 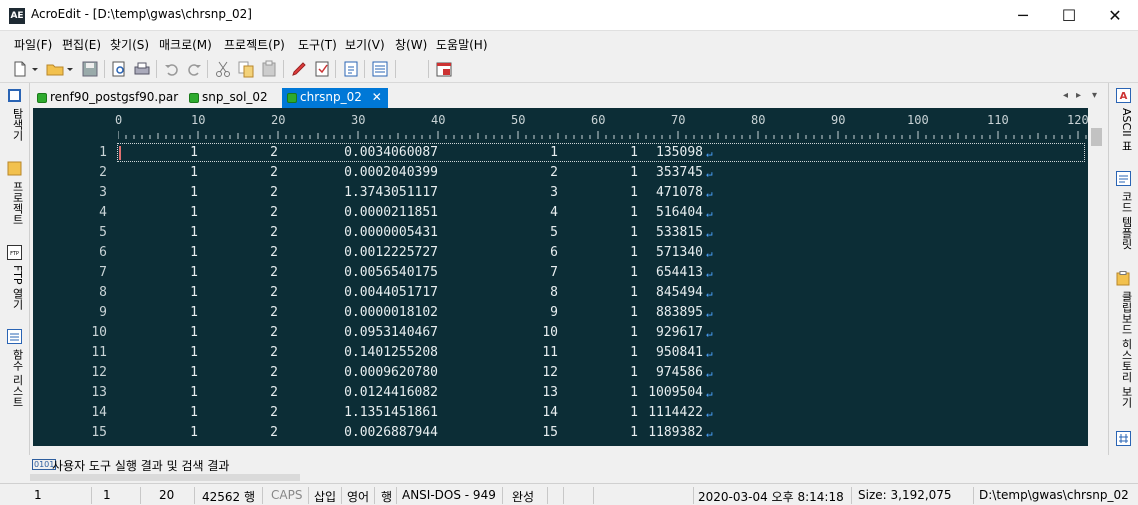 I want to click on new-file-icon, so click(x=20, y=69).